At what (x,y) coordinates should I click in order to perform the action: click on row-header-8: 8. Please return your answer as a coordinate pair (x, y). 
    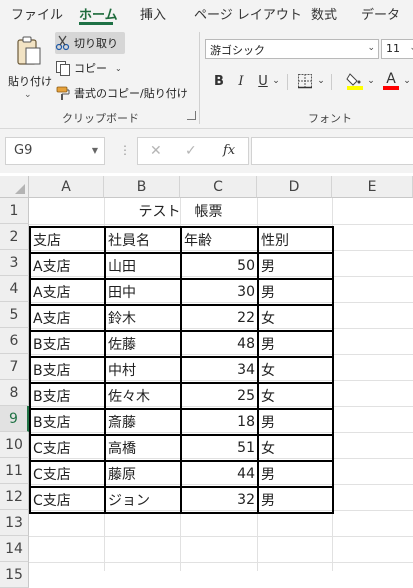
    Looking at the image, I should click on (14, 393).